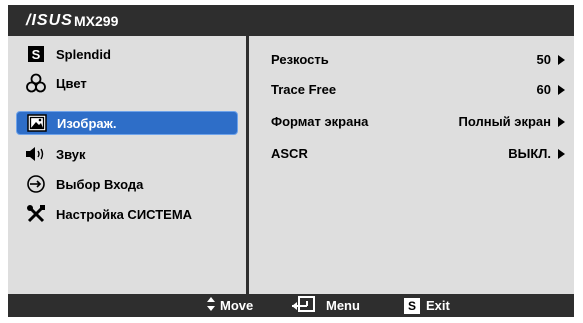  I want to click on sidebar-item-input-select: Выбор Входа, so click(127, 184).